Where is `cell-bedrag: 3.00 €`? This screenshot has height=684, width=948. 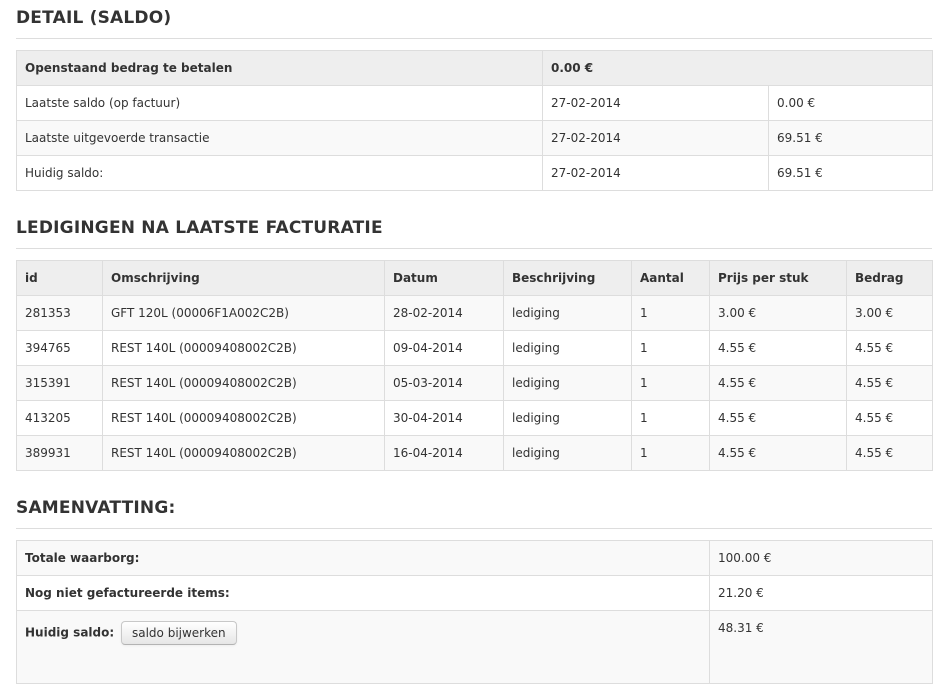
cell-bedrag: 3.00 € is located at coordinates (889, 313).